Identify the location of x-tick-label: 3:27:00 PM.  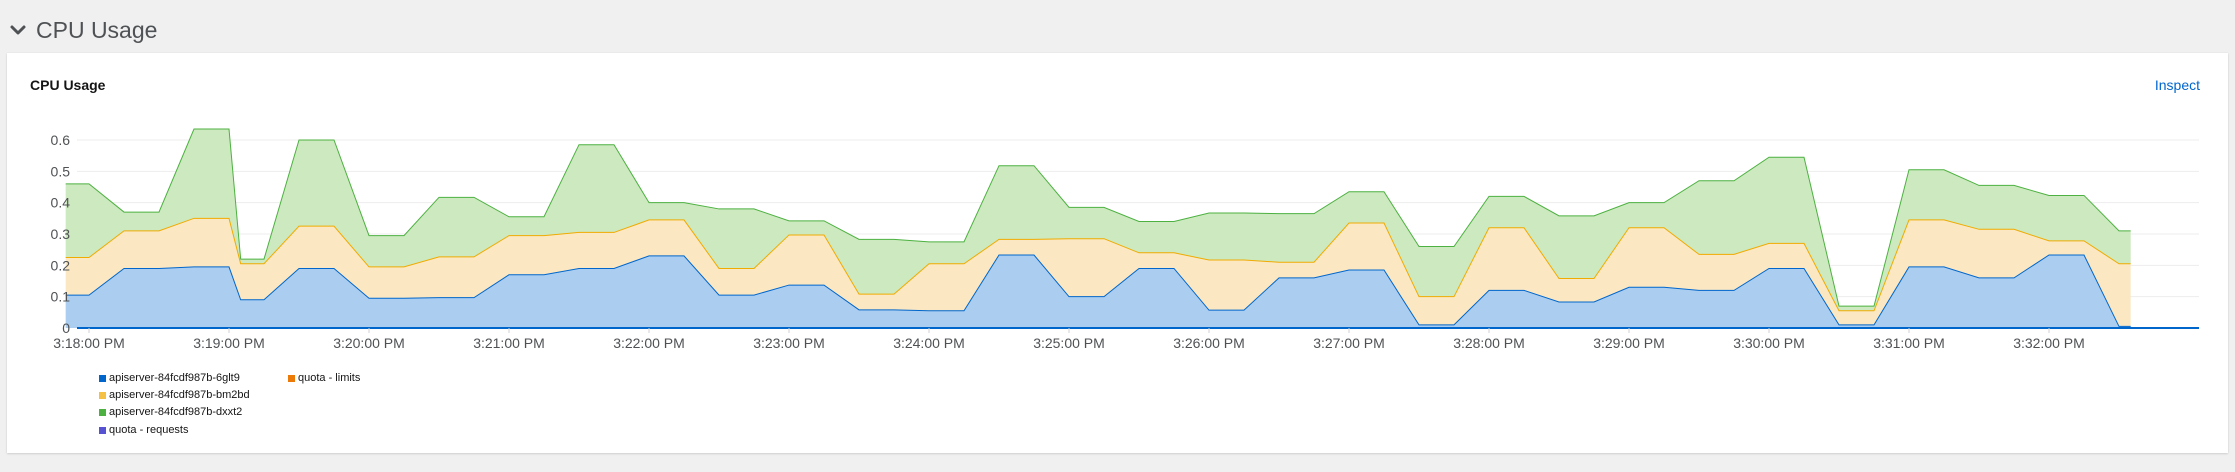
(1349, 343).